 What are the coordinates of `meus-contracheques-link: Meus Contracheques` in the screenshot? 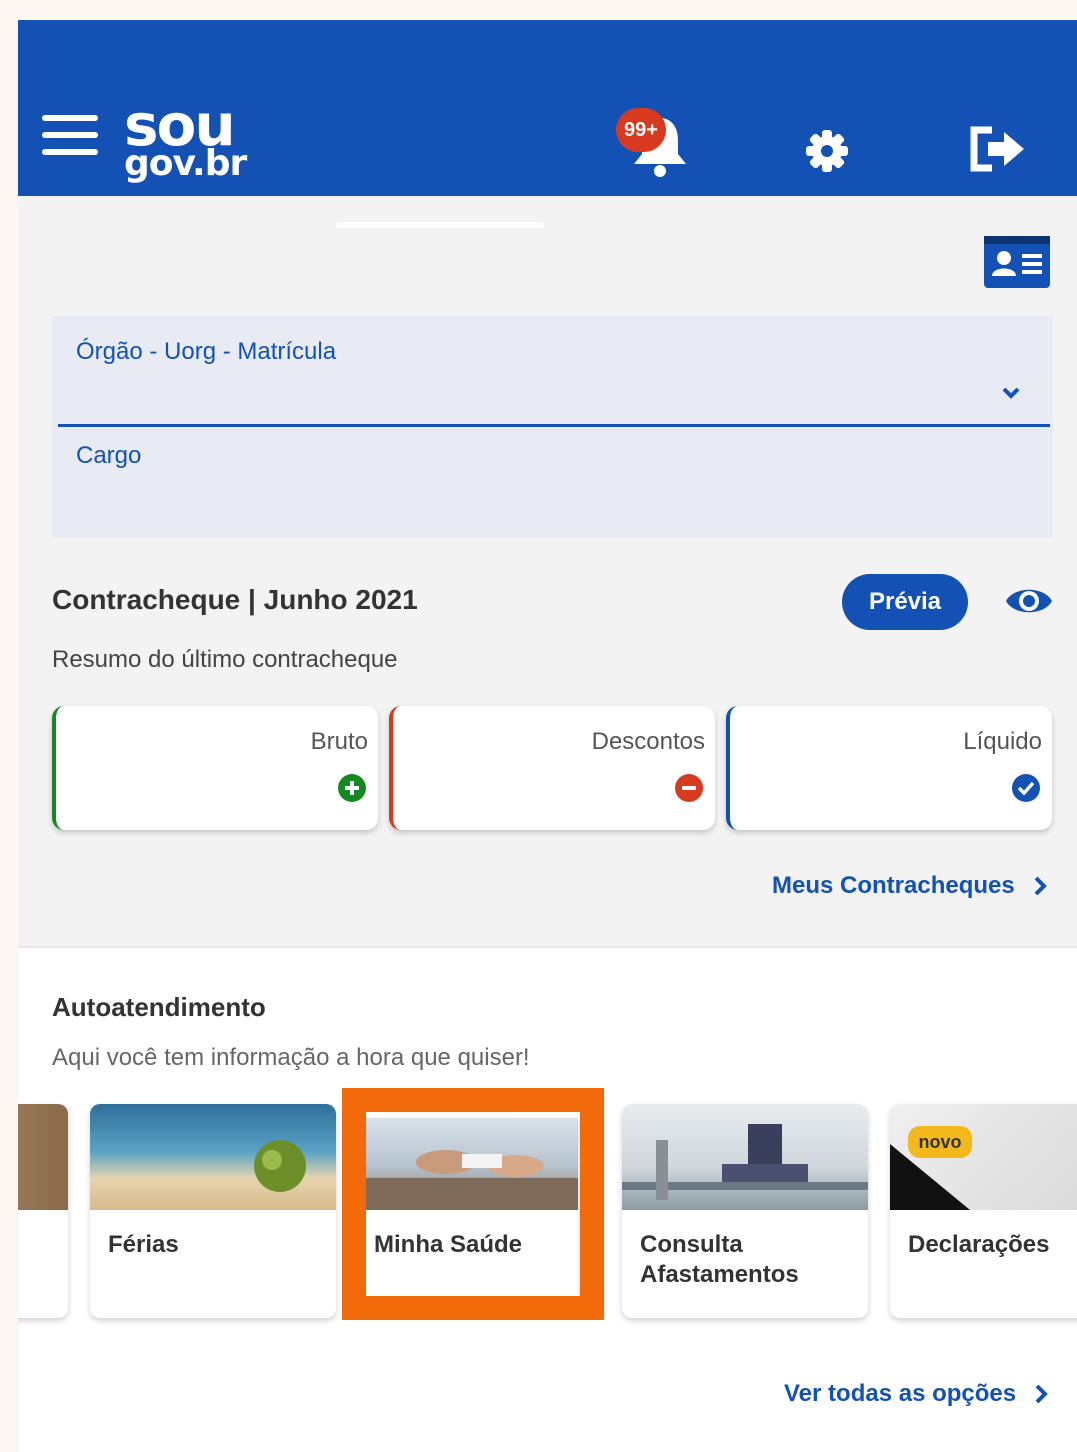 It's located at (909, 886).